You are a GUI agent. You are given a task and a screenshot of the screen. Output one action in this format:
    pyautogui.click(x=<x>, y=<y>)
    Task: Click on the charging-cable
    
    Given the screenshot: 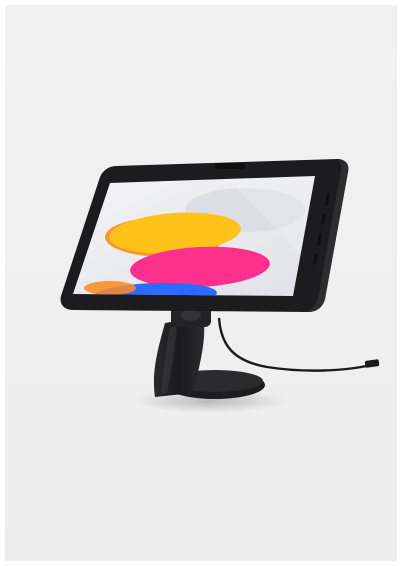 What is the action you would take?
    pyautogui.click(x=294, y=344)
    